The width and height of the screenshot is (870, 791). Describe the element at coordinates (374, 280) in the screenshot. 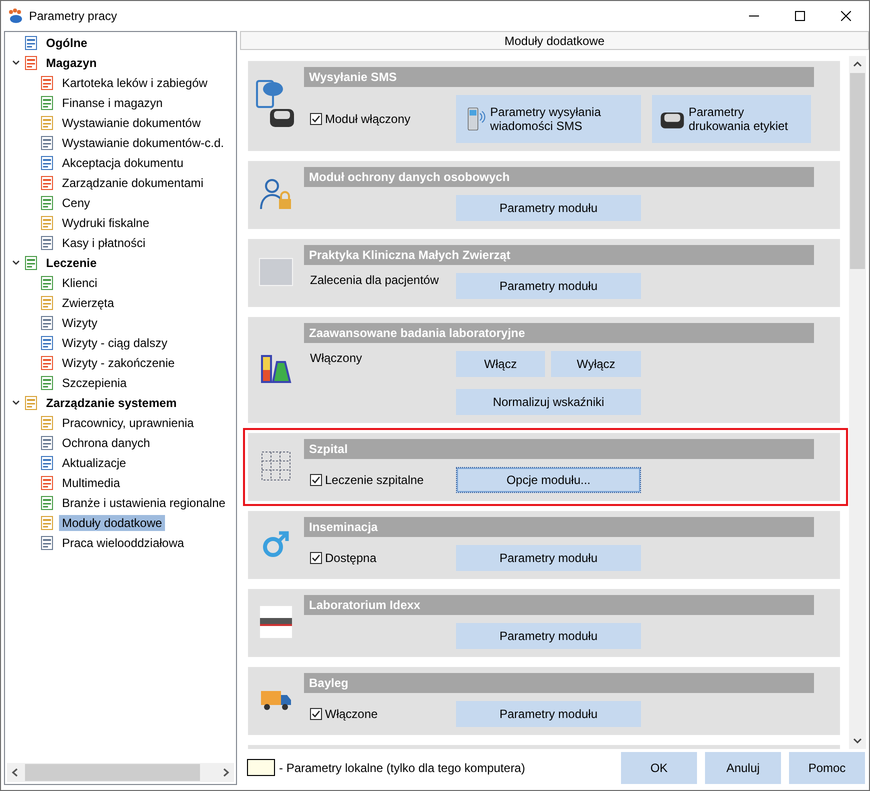

I see `option-label: Zalecenia dla pacjentów` at that location.